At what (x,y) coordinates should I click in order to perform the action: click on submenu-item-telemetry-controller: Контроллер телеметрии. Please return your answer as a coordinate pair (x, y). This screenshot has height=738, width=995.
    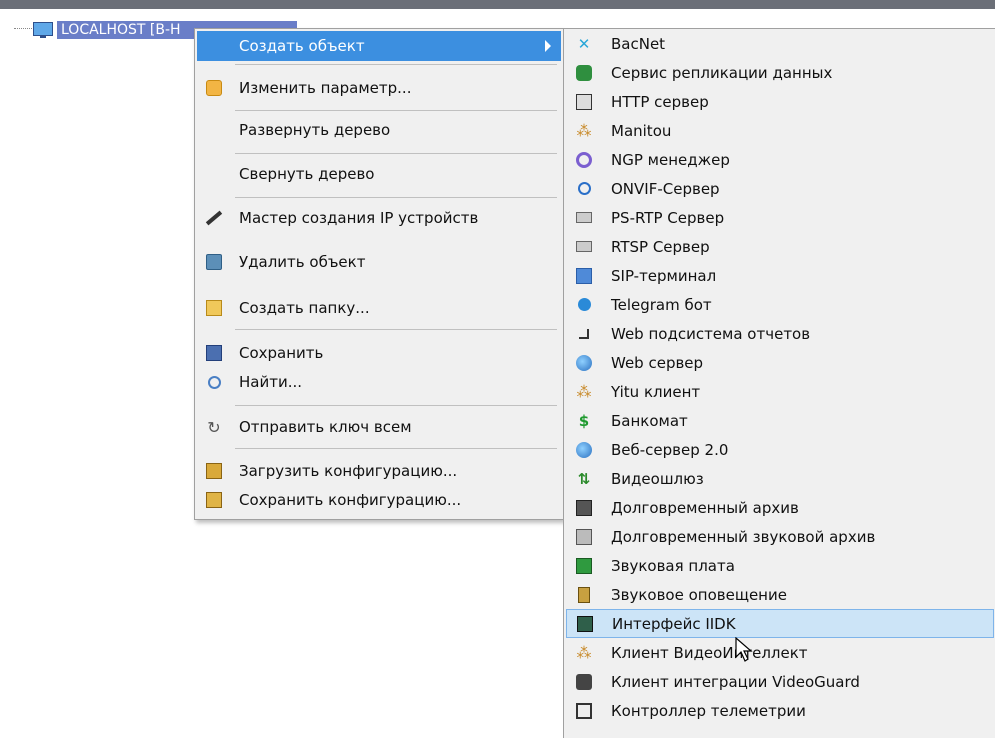
    Looking at the image, I should click on (780, 710).